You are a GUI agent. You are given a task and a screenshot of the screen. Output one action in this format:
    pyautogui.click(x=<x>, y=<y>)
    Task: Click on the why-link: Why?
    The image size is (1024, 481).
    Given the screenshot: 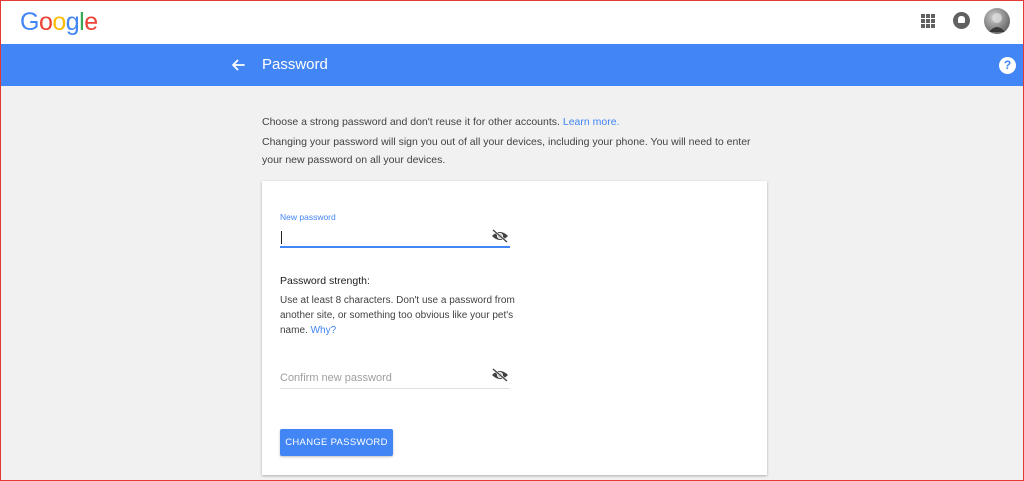 What is the action you would take?
    pyautogui.click(x=324, y=330)
    